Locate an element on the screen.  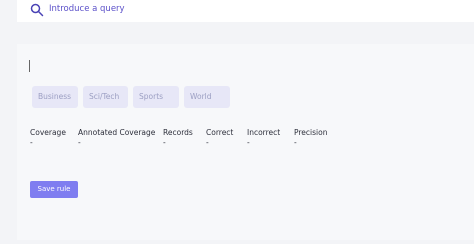
save-rule-button: Save rule is located at coordinates (54, 189).